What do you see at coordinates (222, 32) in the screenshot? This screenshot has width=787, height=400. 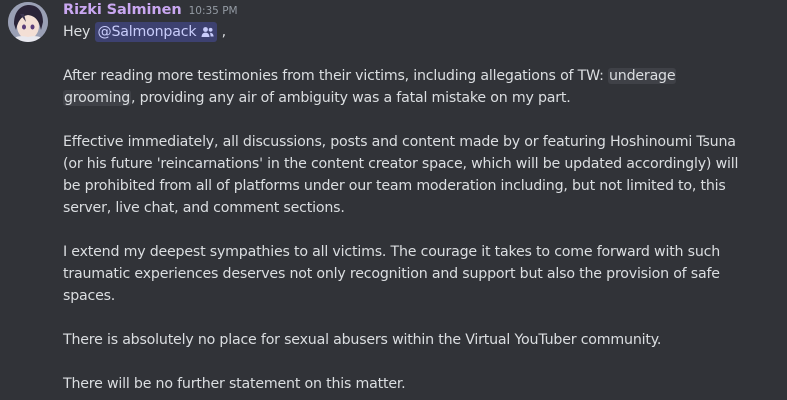 I see `after-mention-text: ,` at bounding box center [222, 32].